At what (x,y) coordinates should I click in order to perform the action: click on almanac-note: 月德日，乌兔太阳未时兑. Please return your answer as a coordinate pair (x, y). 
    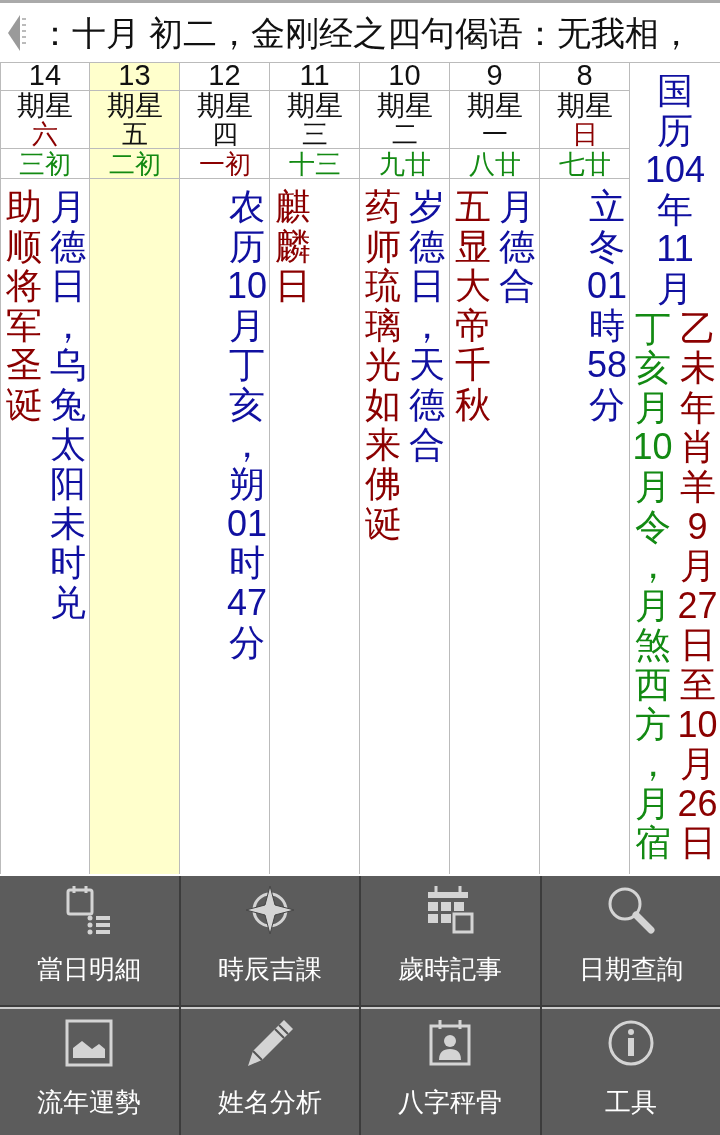
    Looking at the image, I should click on (67, 405).